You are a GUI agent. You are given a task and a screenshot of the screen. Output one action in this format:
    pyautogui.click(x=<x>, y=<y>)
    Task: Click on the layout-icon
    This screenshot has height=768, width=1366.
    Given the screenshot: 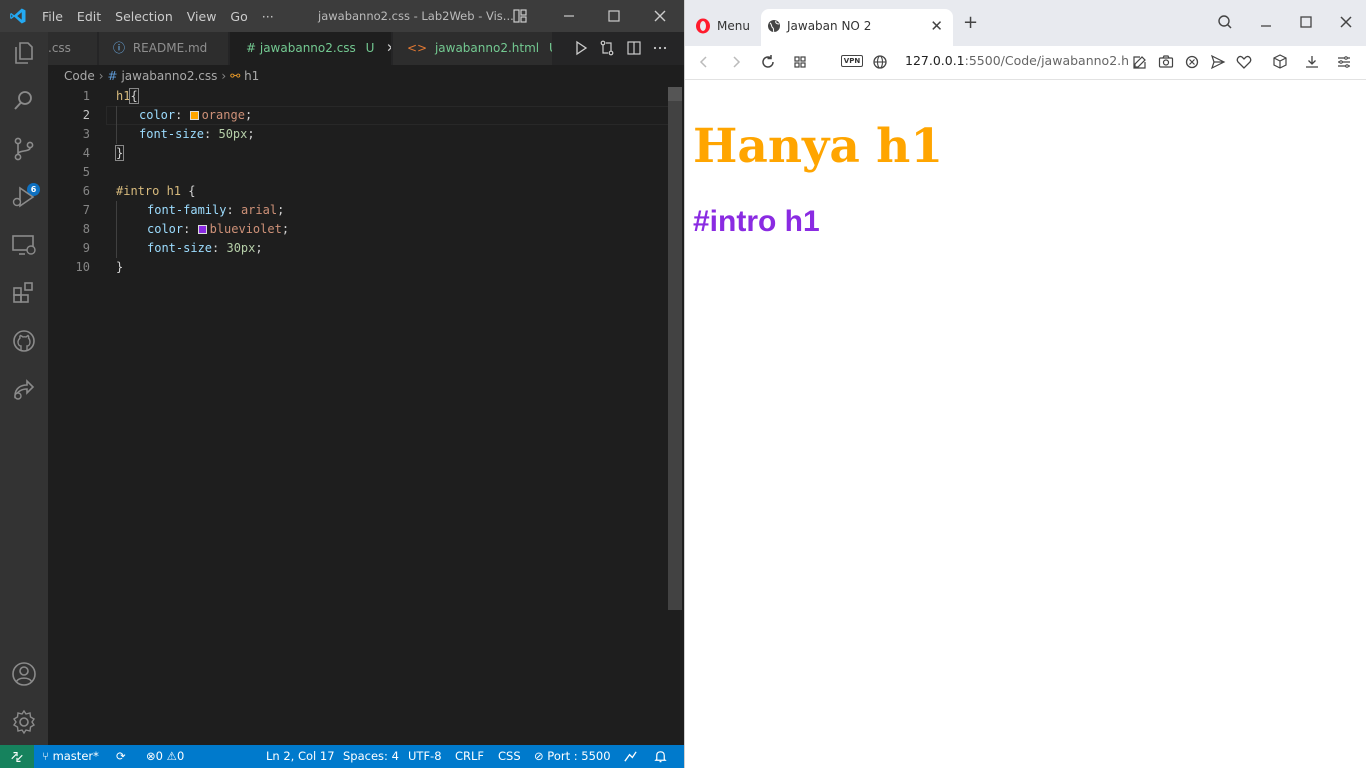 What is the action you would take?
    pyautogui.click(x=520, y=16)
    